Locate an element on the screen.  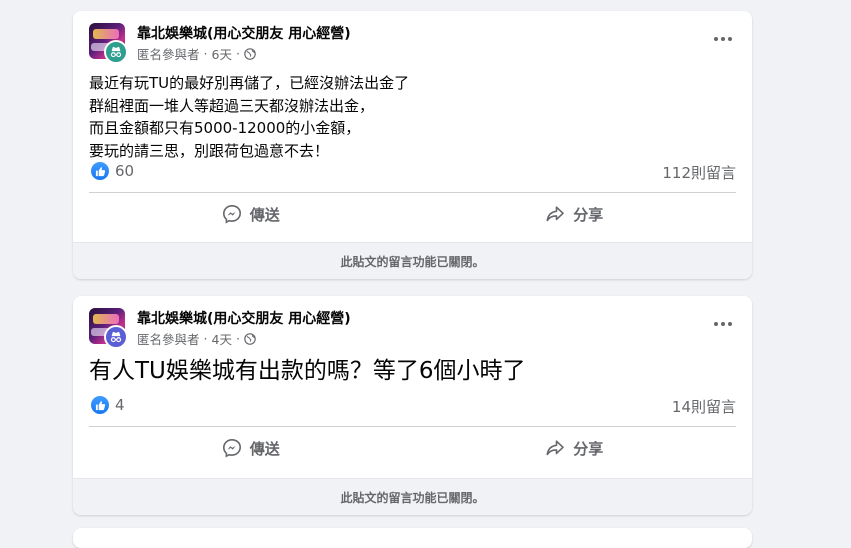
post-meta: 匿名參與者 · 4天 · is located at coordinates (196, 338).